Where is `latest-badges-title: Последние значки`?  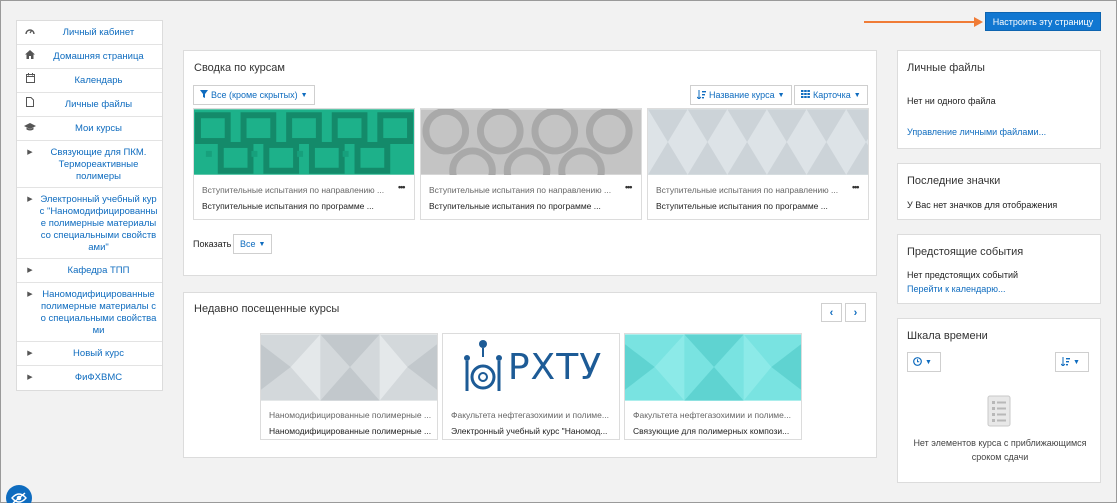
latest-badges-title: Последние значки is located at coordinates (954, 181).